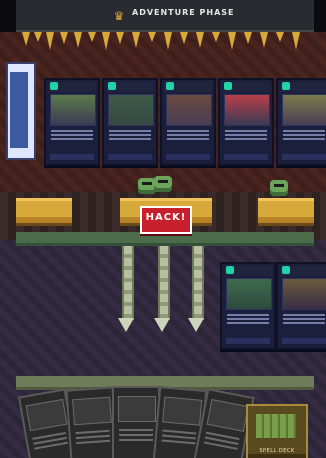 The height and width of the screenshot is (458, 326). What do you see at coordinates (183, 12) in the screenshot?
I see `phase-title: ADVENTURE PHASE` at bounding box center [183, 12].